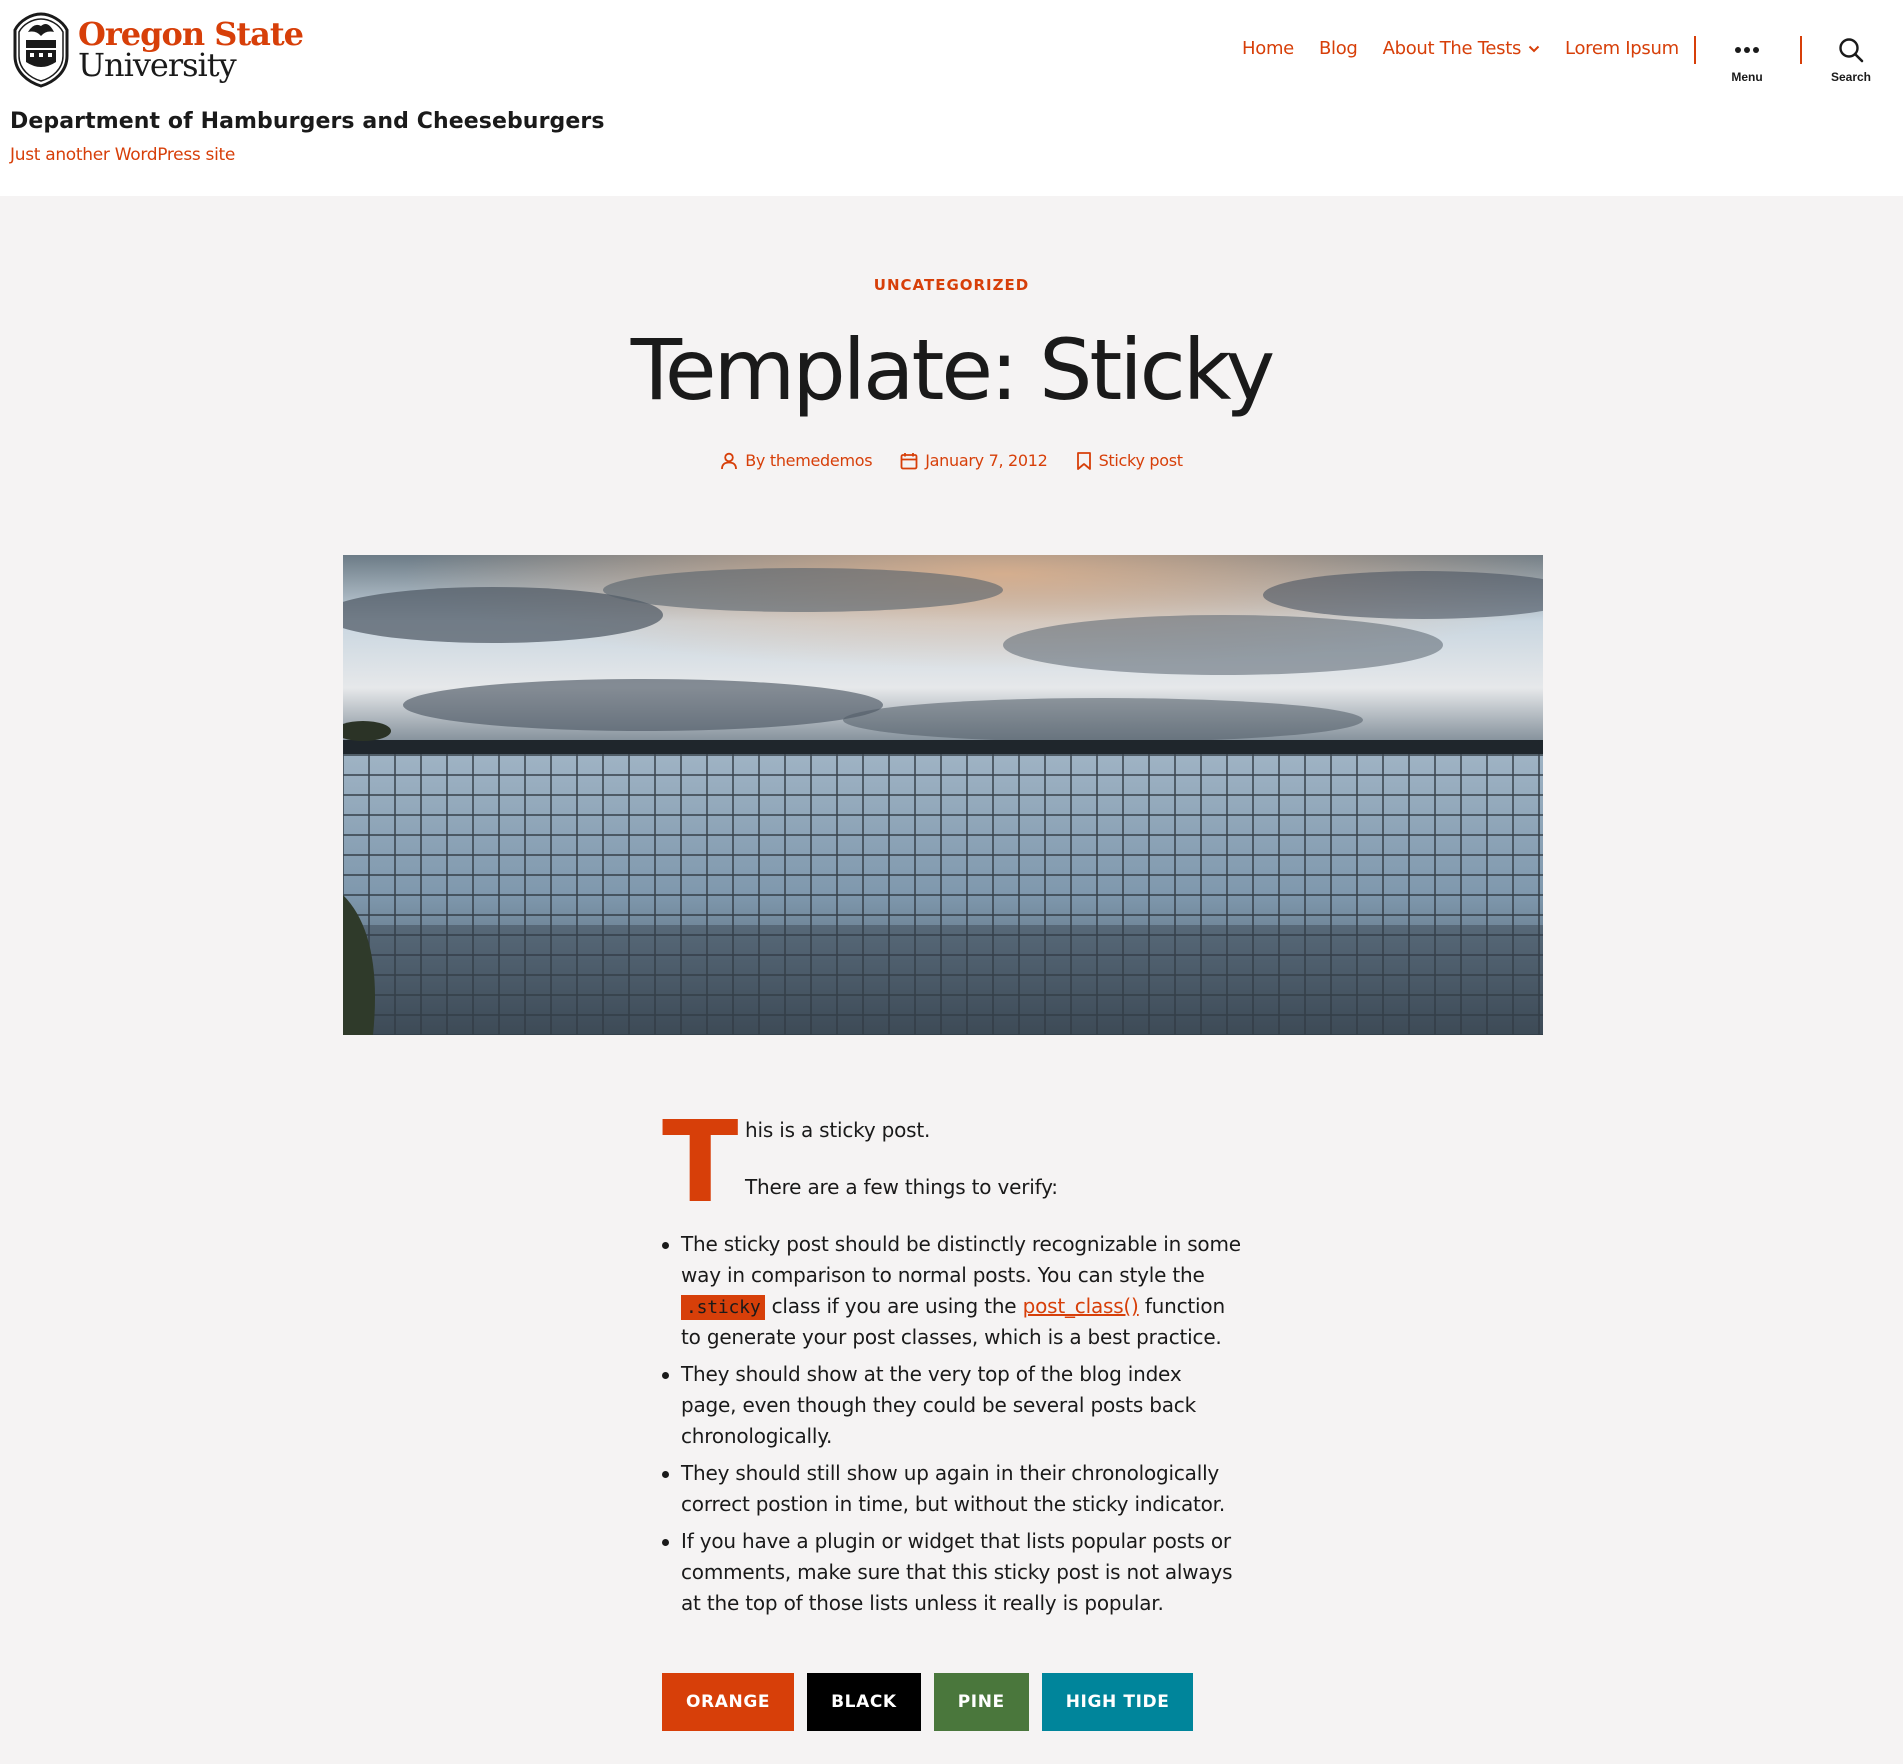  What do you see at coordinates (1534, 48) in the screenshot?
I see `chevron-down-icon` at bounding box center [1534, 48].